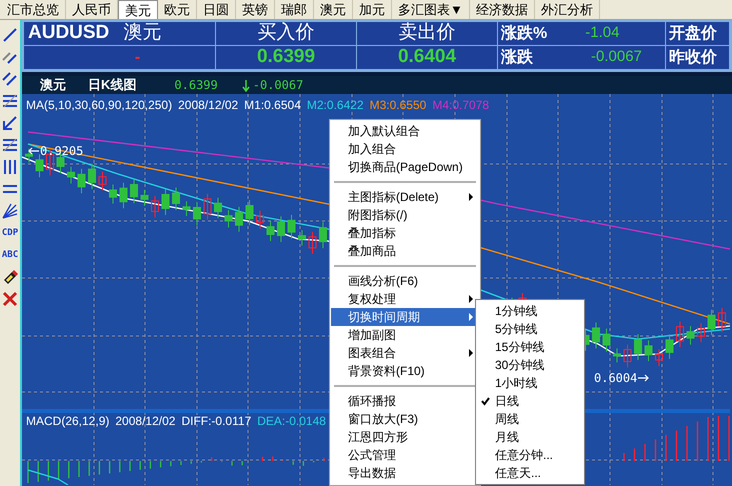  Describe the element at coordinates (530, 437) in the screenshot. I see `menu-item: 月线` at that location.